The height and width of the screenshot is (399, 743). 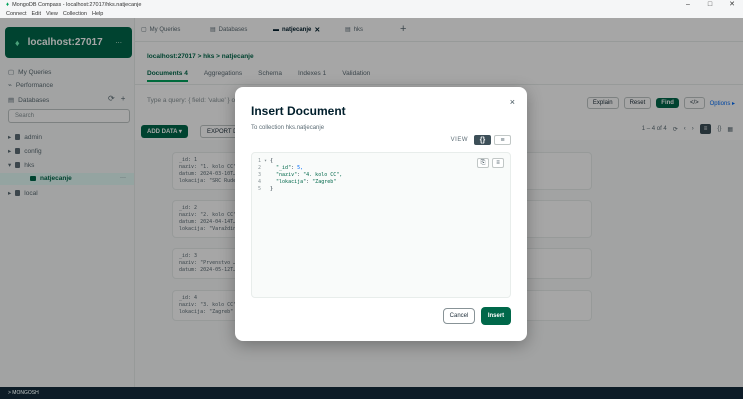 What do you see at coordinates (288, 128) in the screenshot?
I see `modal-subtitle: To collection hks.natjecanje` at bounding box center [288, 128].